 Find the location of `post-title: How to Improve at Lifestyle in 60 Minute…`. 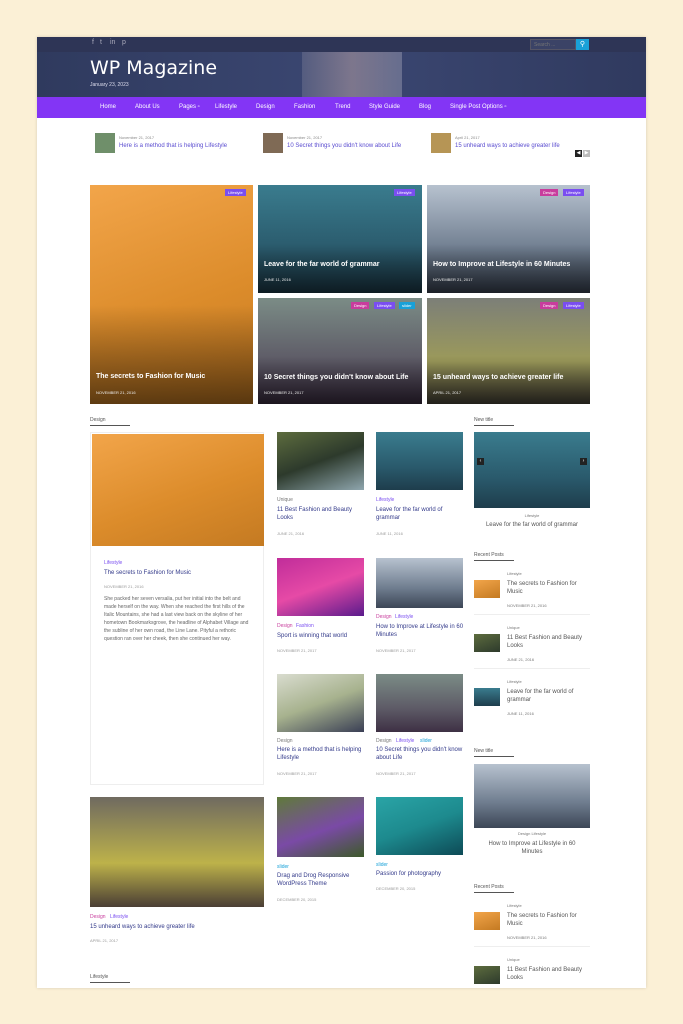

post-title: How to Improve at Lifestyle in 60 Minute… is located at coordinates (422, 631).